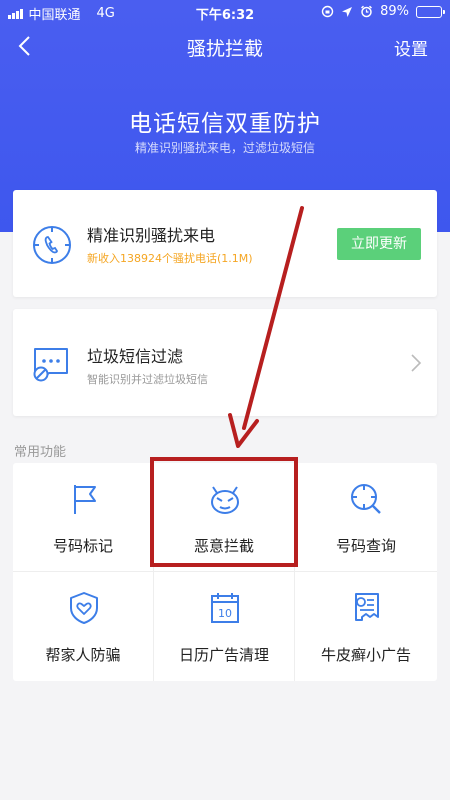  I want to click on annotation-highlight-box, so click(224, 512).